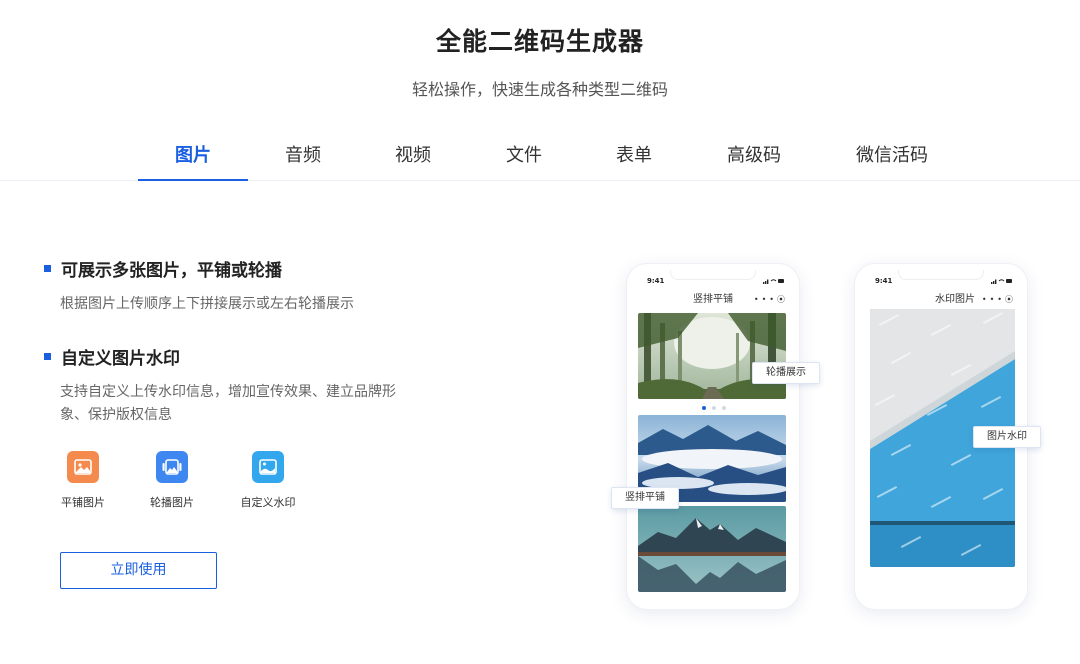 The height and width of the screenshot is (664, 1080). I want to click on tab-form: 表单, so click(634, 155).